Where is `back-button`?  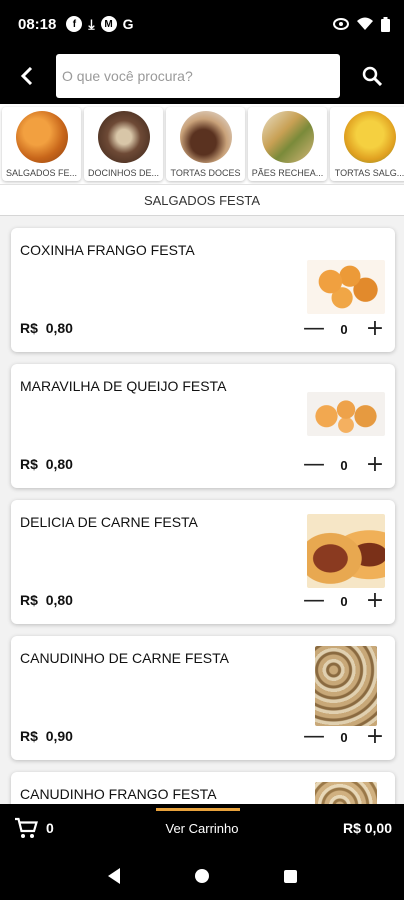
back-button is located at coordinates (28, 76).